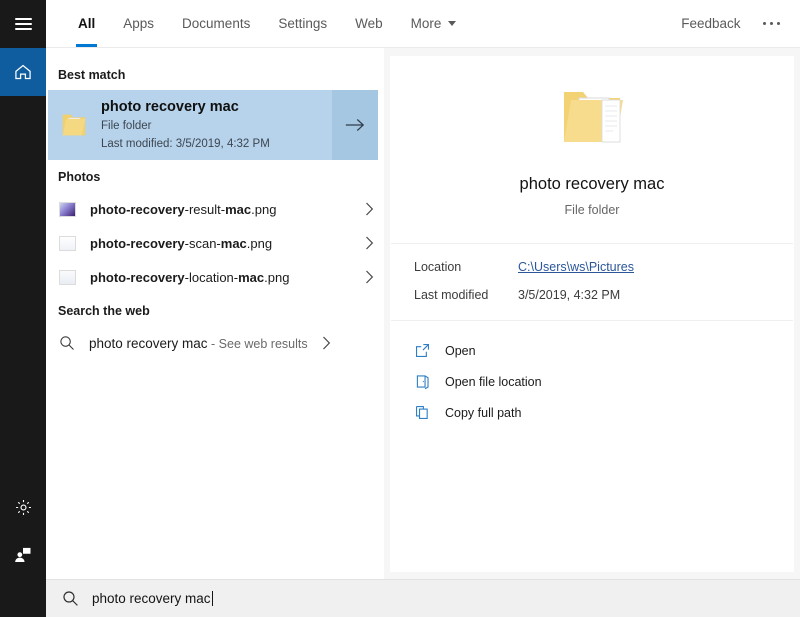  Describe the element at coordinates (257, 343) in the screenshot. I see `web-search-suffix: - See web results` at that location.